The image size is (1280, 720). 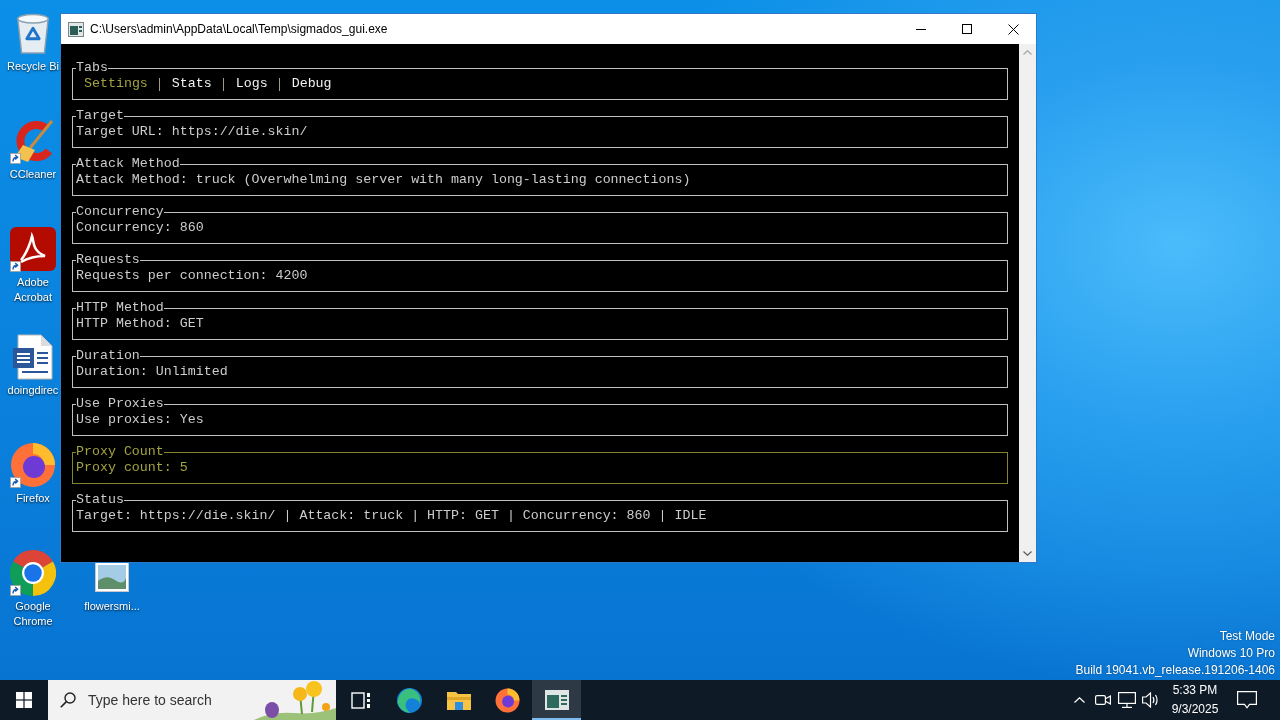 What do you see at coordinates (24, 700) in the screenshot?
I see `windows-logo-icon` at bounding box center [24, 700].